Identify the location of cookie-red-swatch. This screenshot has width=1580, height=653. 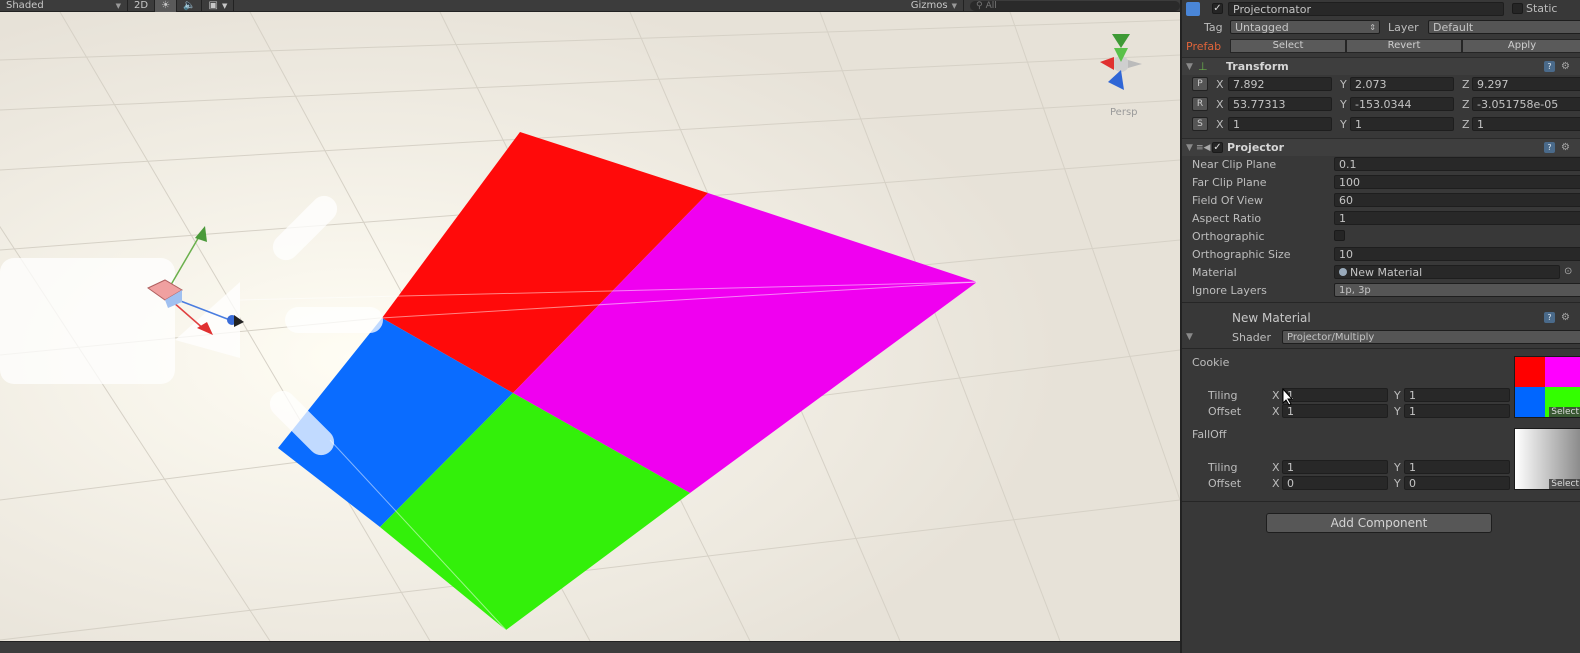
(1530, 372).